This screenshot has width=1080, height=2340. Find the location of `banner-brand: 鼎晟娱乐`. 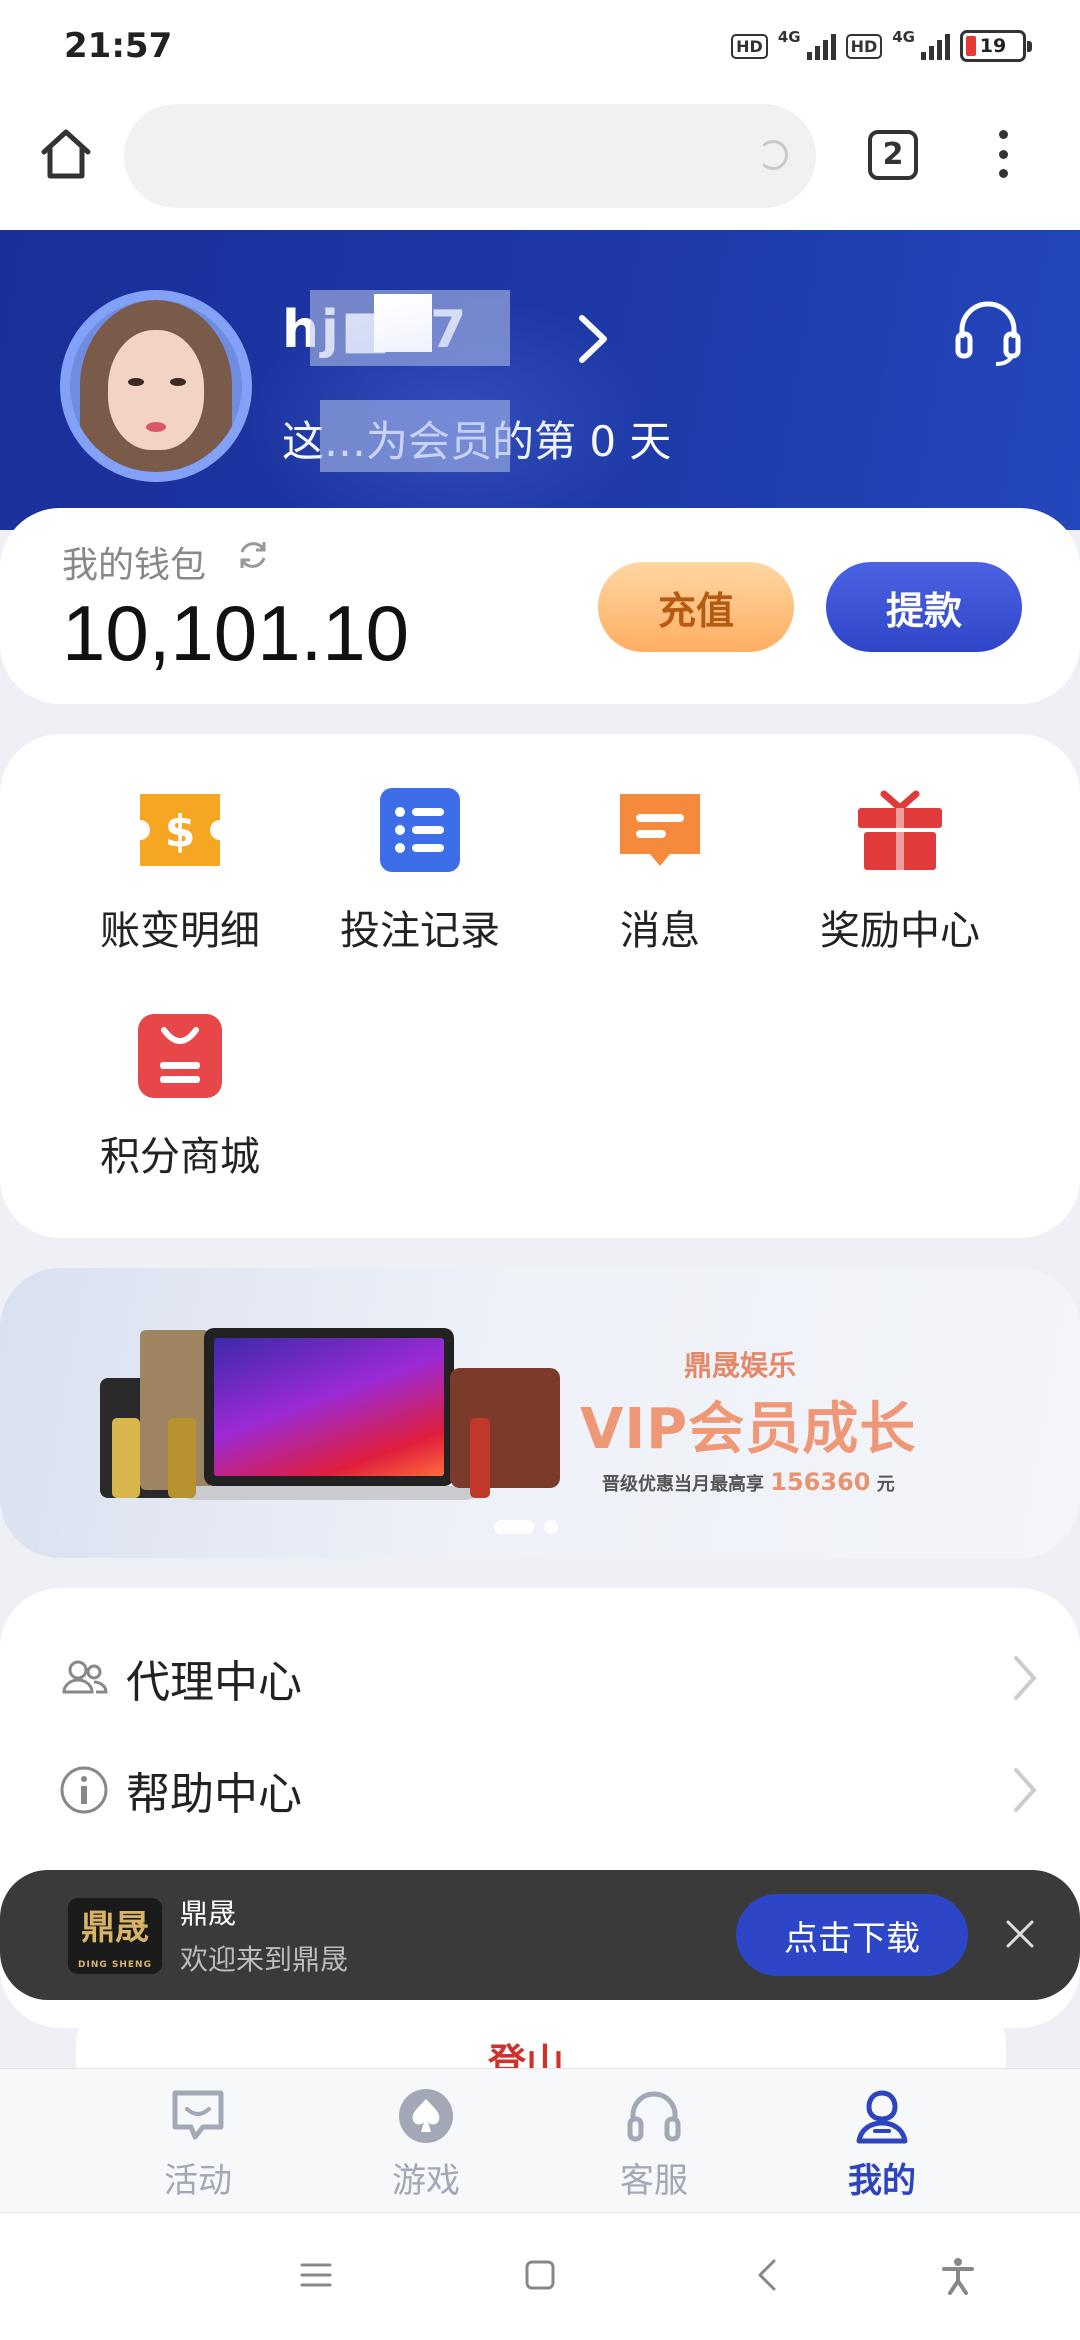

banner-brand: 鼎晟娱乐 is located at coordinates (740, 1365).